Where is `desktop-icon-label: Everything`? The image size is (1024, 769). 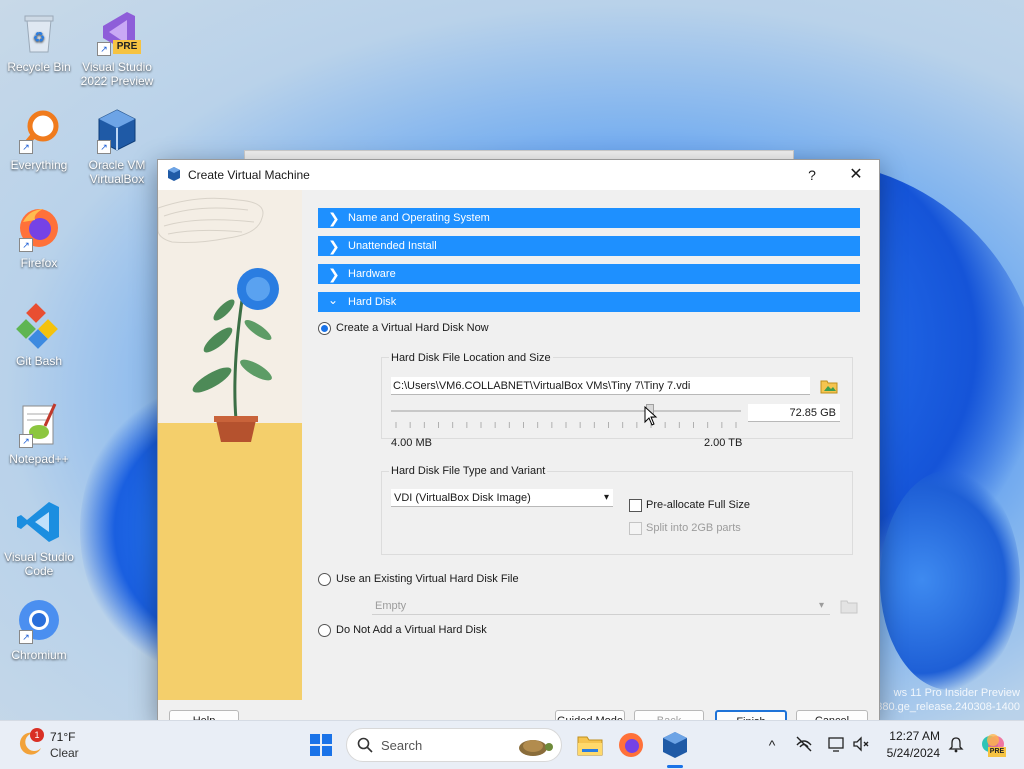 desktop-icon-label: Everything is located at coordinates (39, 165).